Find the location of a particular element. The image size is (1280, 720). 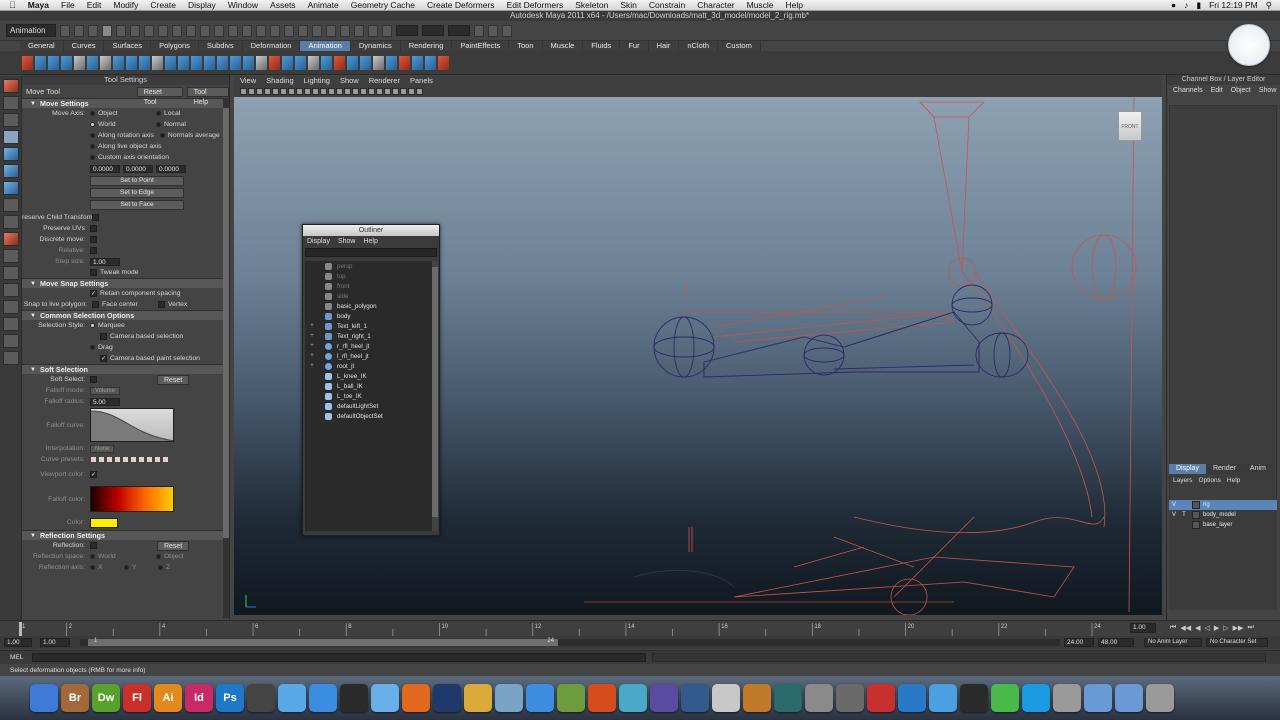

paint-select-tool-icon is located at coordinates (10, 120).